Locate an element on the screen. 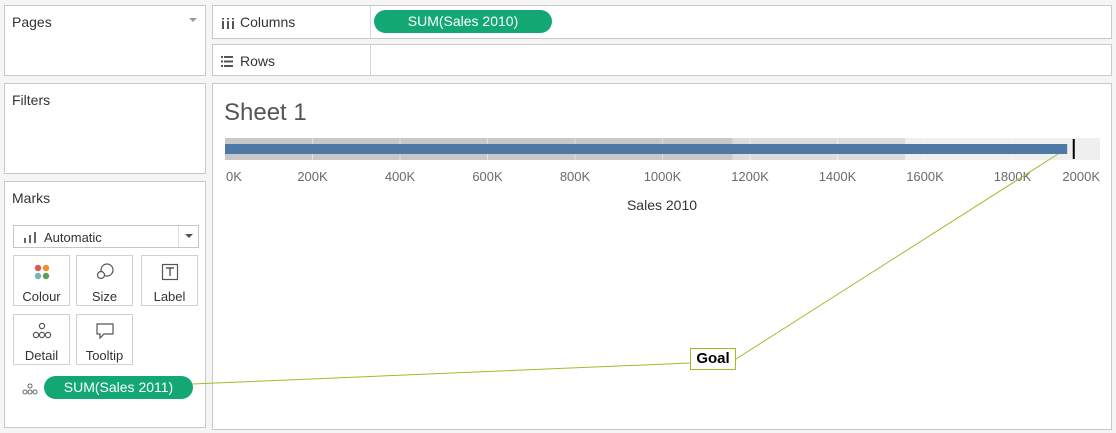 This screenshot has width=1116, height=433. label-button: Label is located at coordinates (169, 280).